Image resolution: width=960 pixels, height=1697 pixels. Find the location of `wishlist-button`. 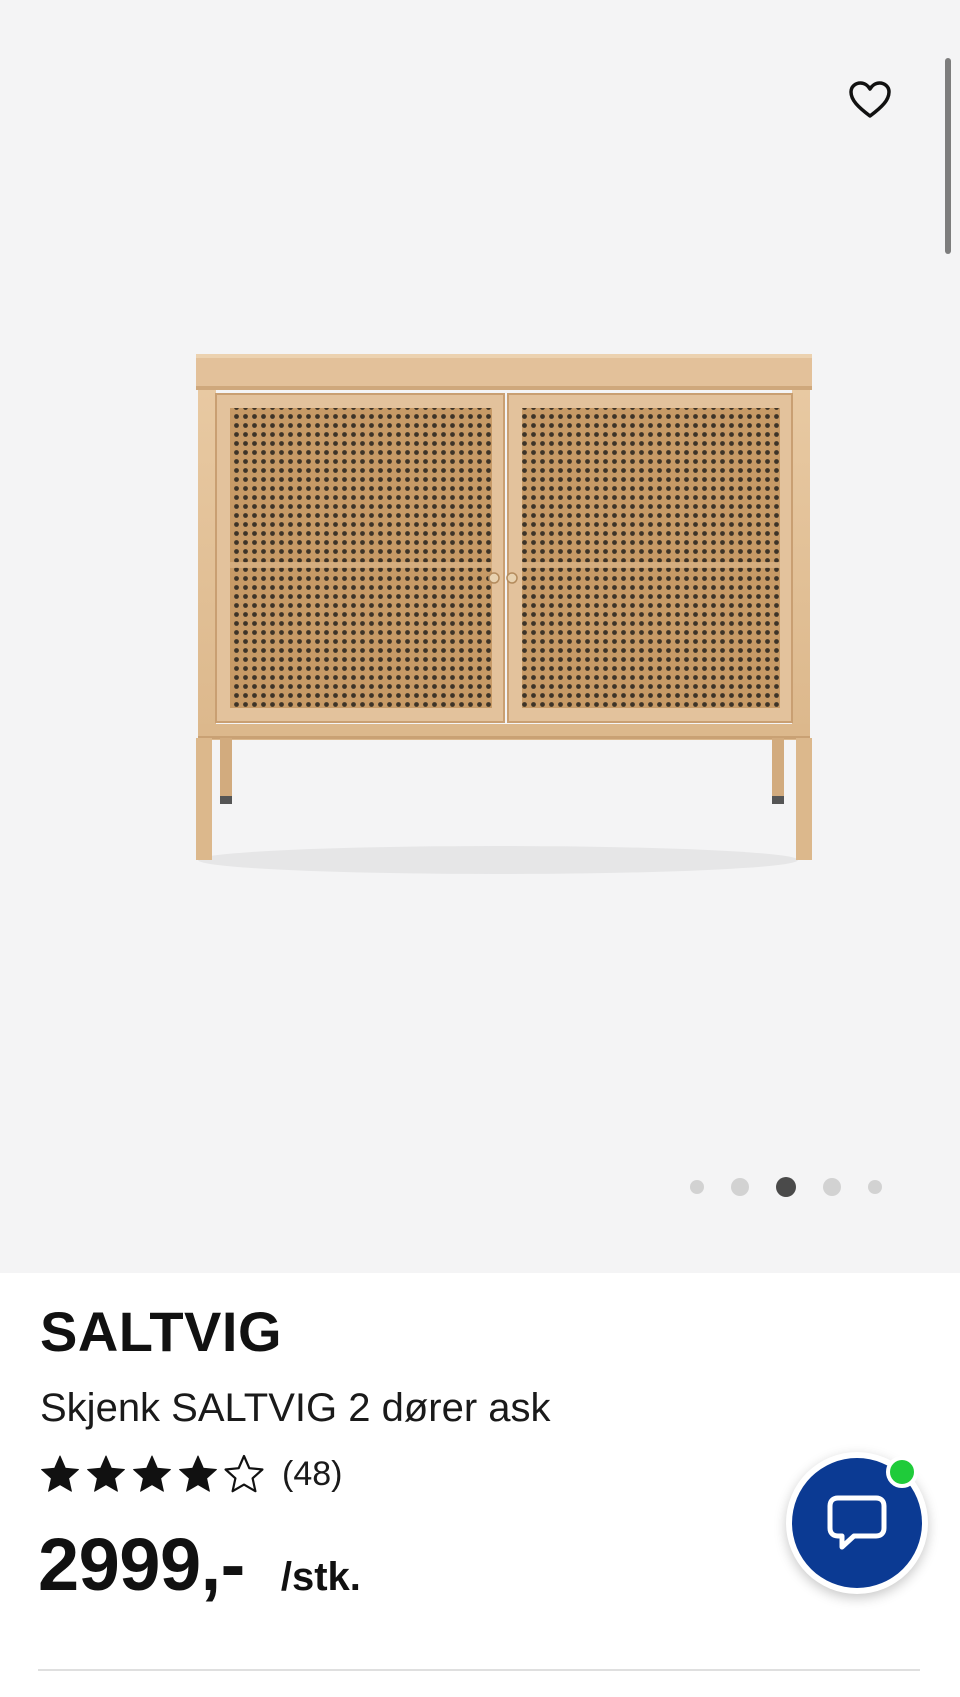

wishlist-button is located at coordinates (870, 100).